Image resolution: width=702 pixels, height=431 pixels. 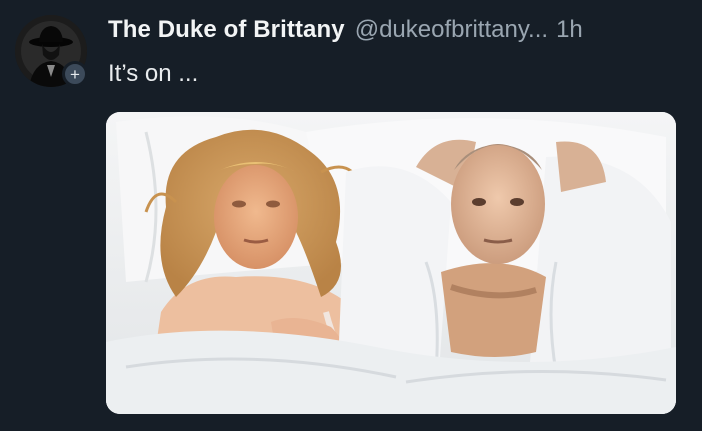 I want to click on timestamp: 1h, so click(x=569, y=30).